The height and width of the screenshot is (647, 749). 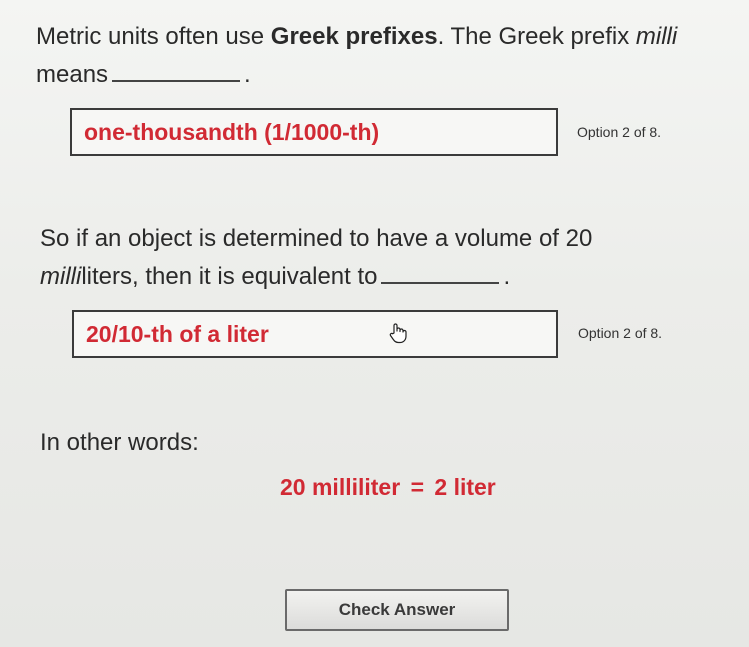 What do you see at coordinates (417, 487) in the screenshot?
I see `equation-sign: =` at bounding box center [417, 487].